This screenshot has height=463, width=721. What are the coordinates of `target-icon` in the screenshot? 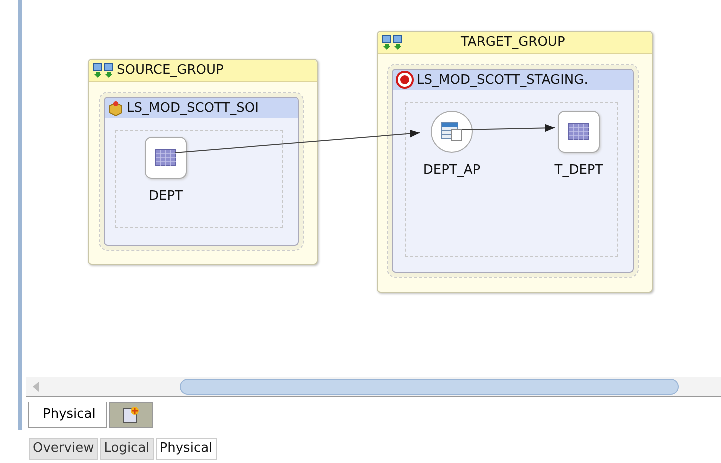 It's located at (405, 80).